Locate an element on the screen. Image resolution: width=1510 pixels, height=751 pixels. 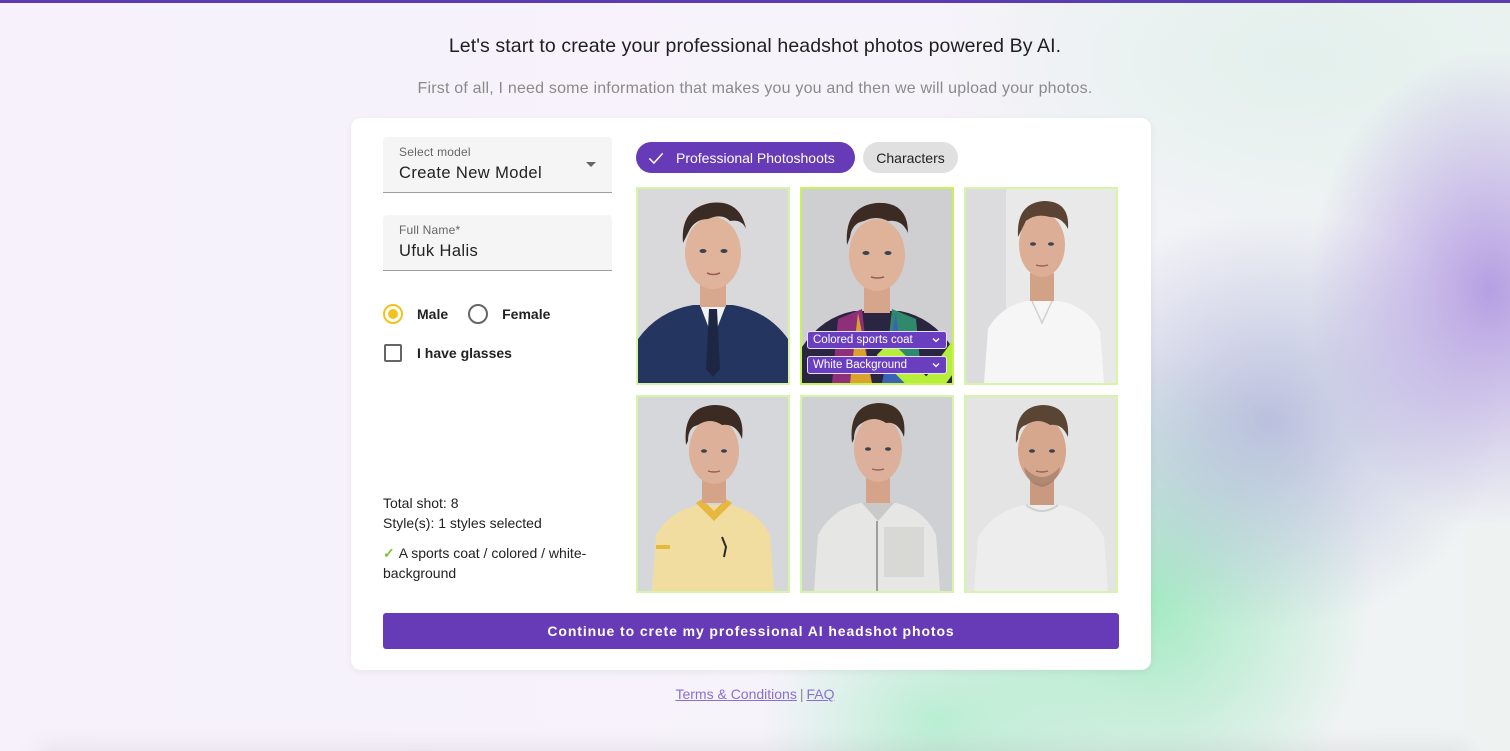
footer-links: Terms & Conditions | FAQ is located at coordinates (755, 694).